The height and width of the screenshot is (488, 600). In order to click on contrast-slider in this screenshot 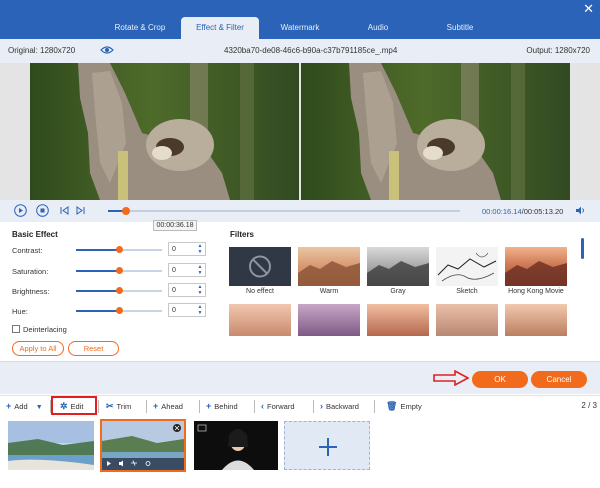, I will do `click(119, 249)`.